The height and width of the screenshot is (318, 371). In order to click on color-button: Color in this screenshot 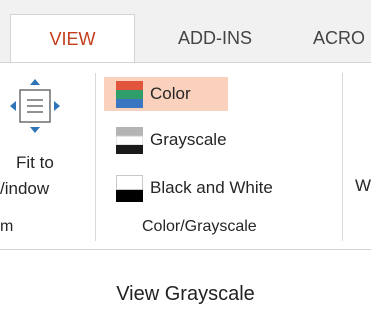, I will do `click(166, 94)`.